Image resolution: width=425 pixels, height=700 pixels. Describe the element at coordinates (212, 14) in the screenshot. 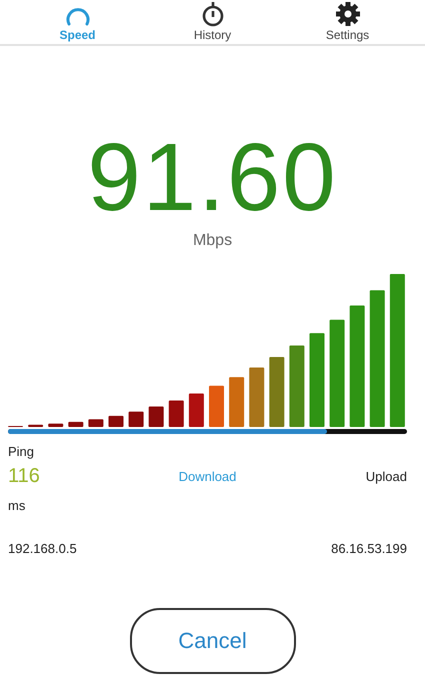

I see `stopwatch-icon` at that location.